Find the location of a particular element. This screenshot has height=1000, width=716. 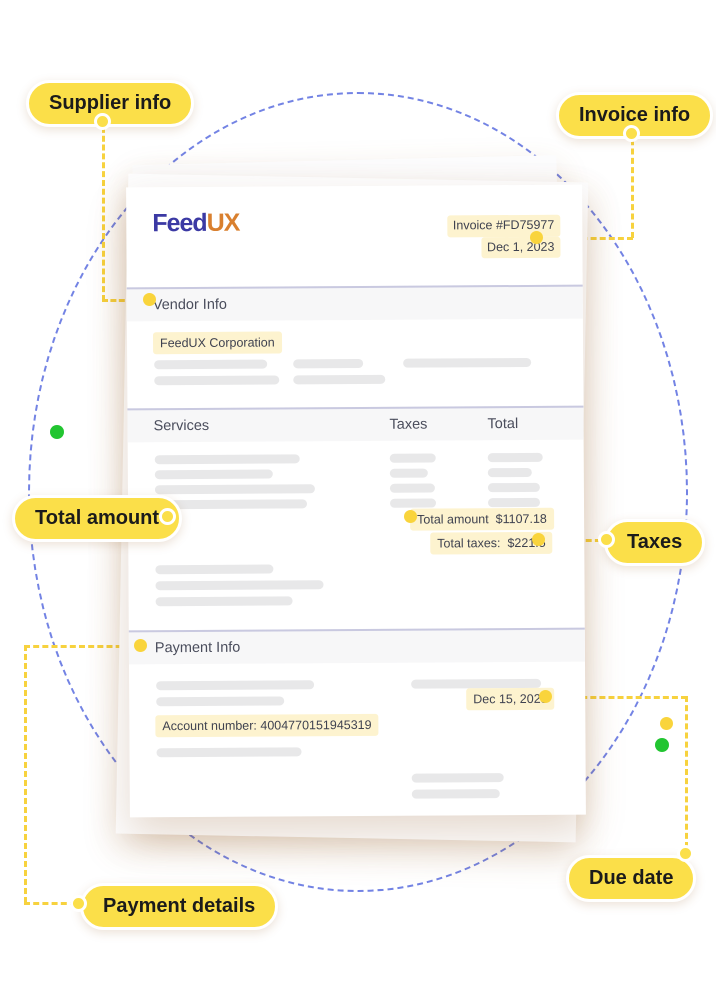

connector-duedate-vertical is located at coordinates (686, 772).